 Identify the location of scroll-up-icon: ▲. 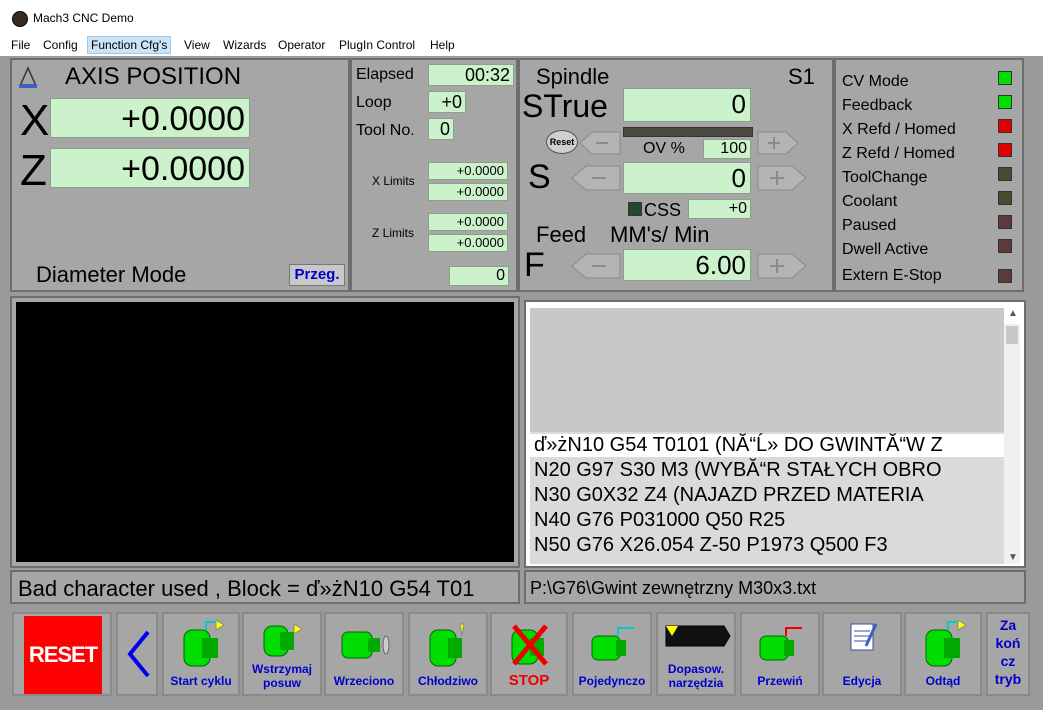
(1013, 314).